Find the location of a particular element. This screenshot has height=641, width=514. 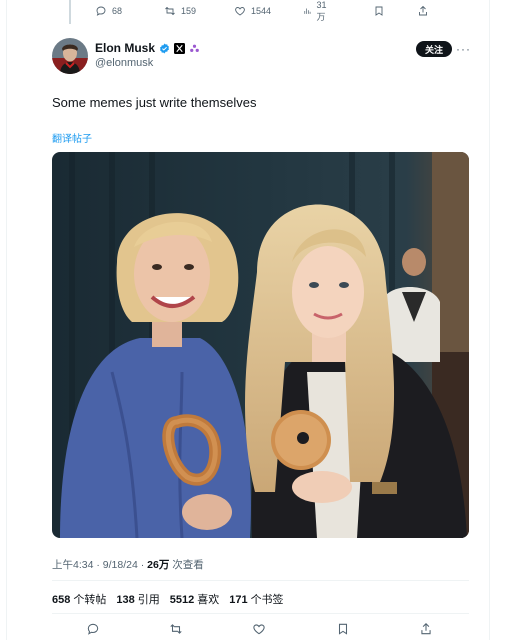

reply-action: 68 is located at coordinates (108, 11).